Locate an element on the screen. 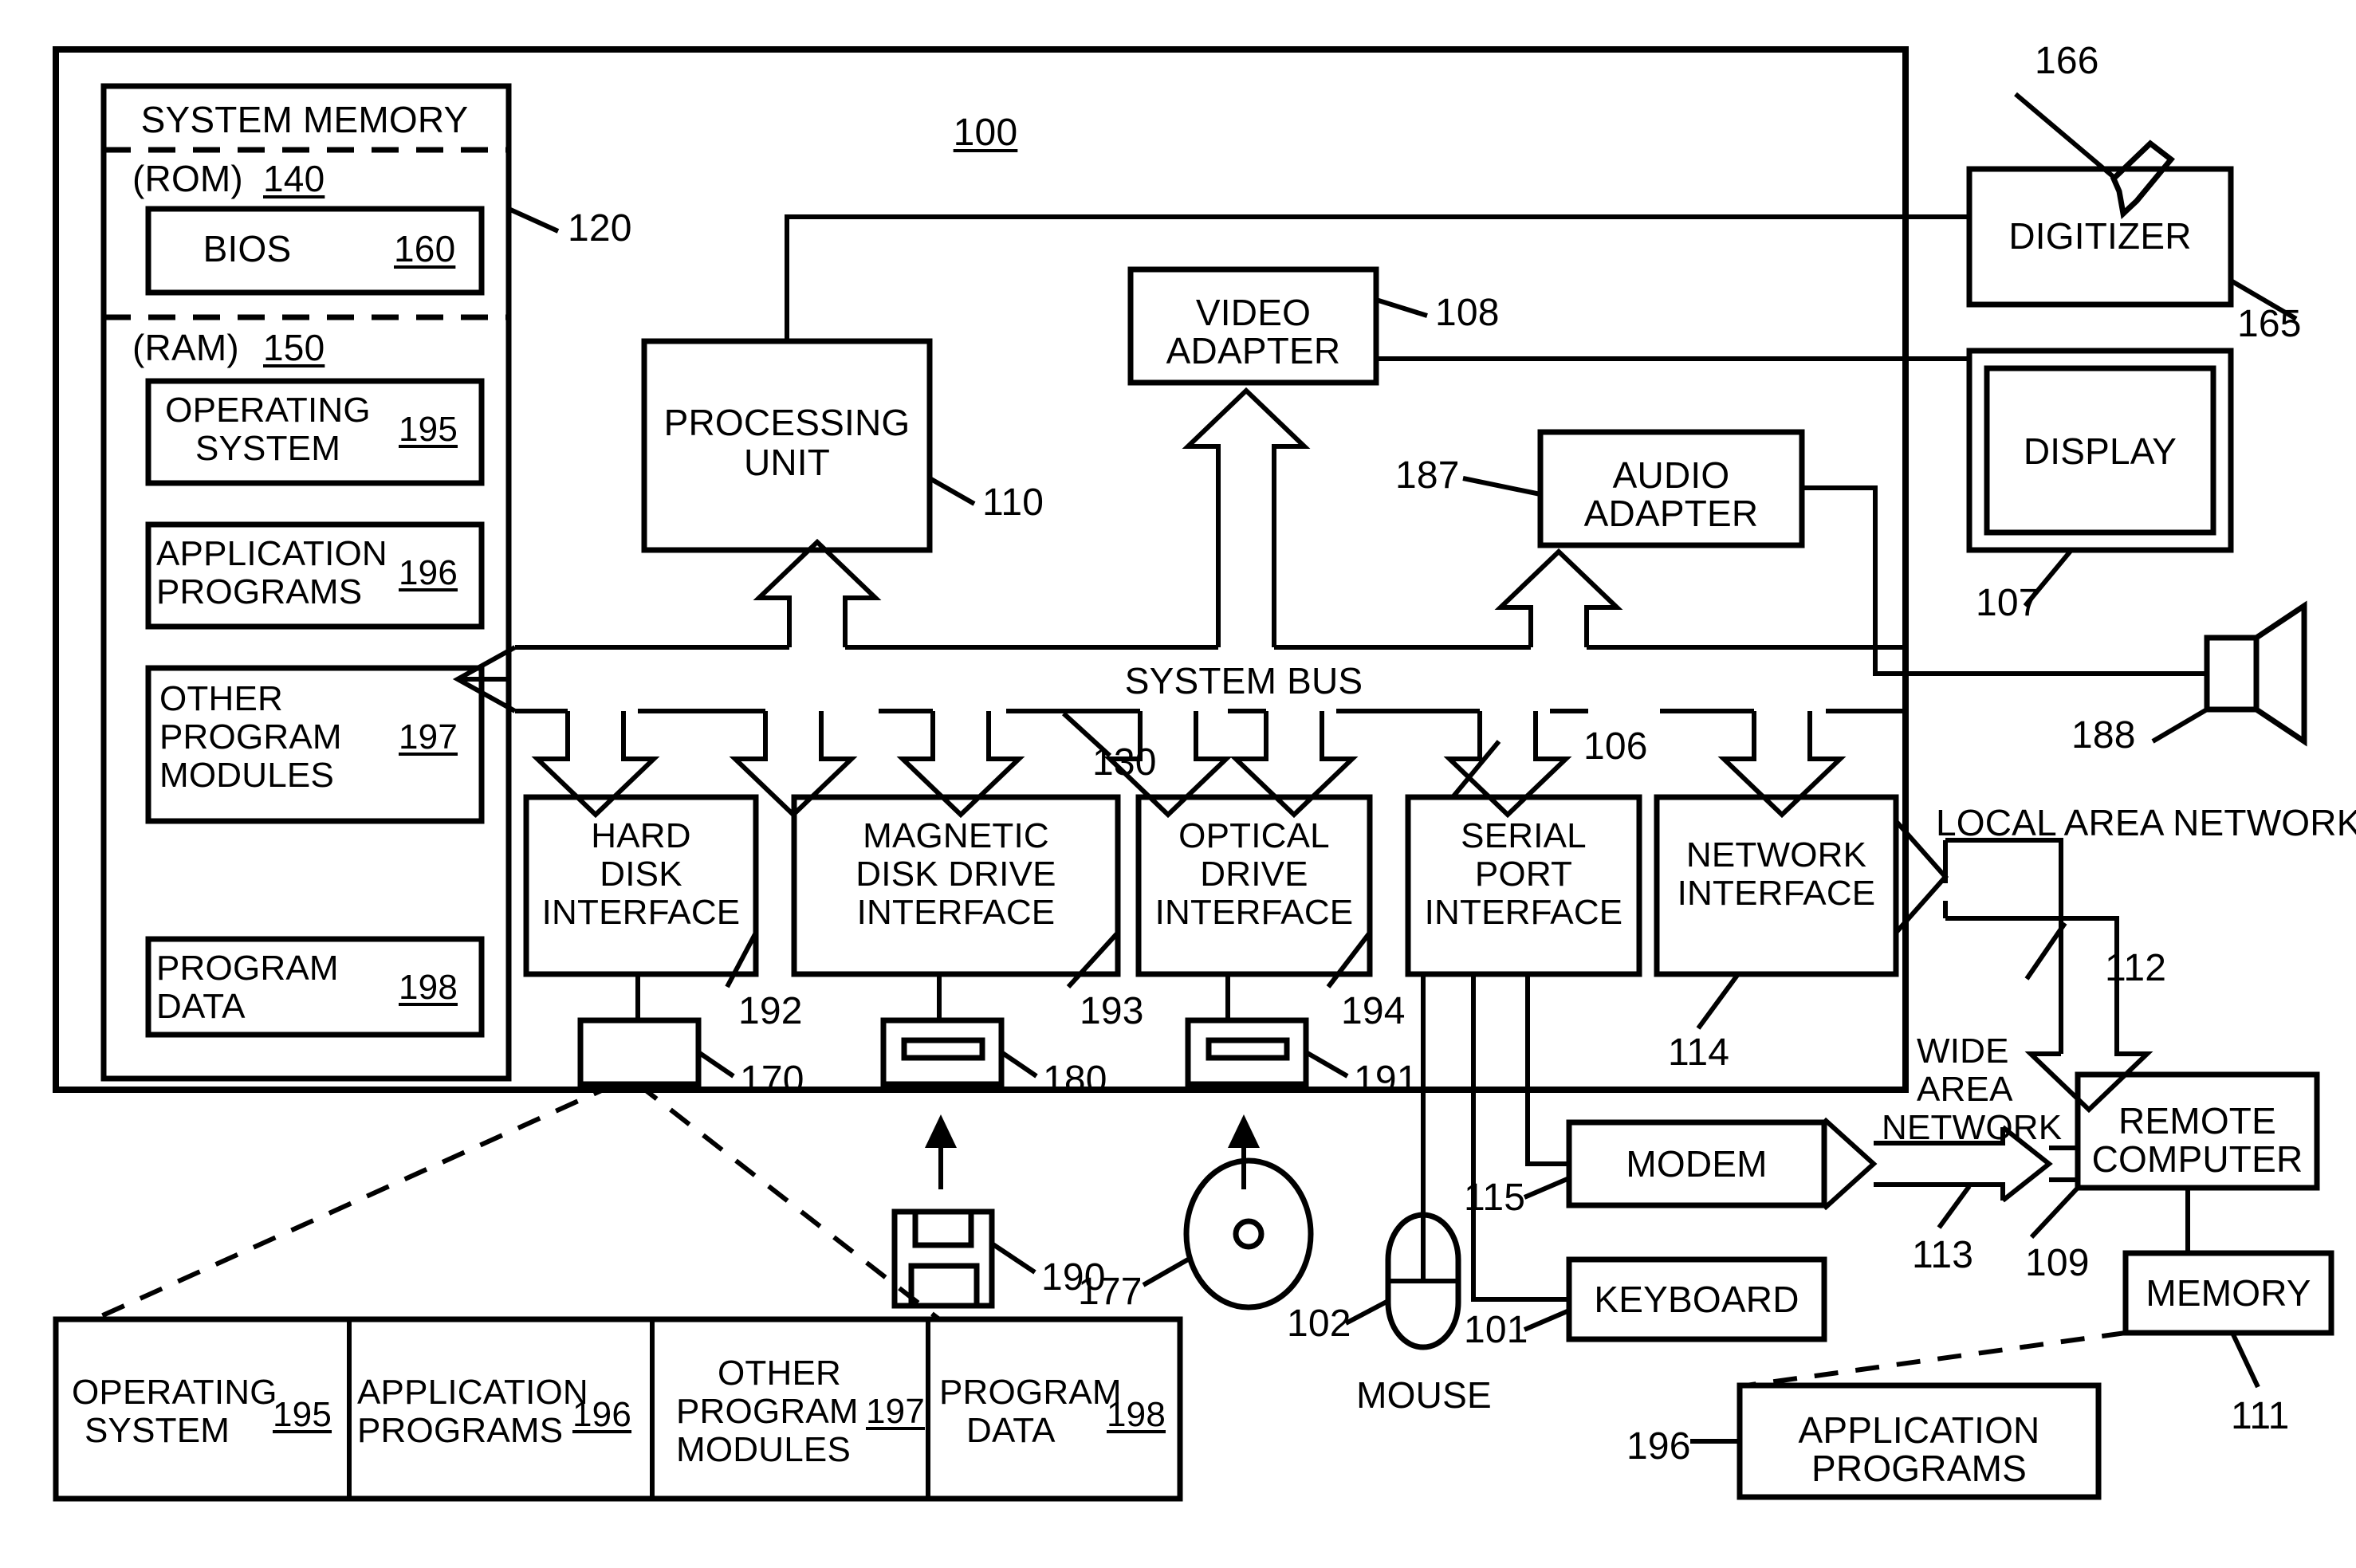  bar-apps-line2: PROGRAMS is located at coordinates (460, 1430).